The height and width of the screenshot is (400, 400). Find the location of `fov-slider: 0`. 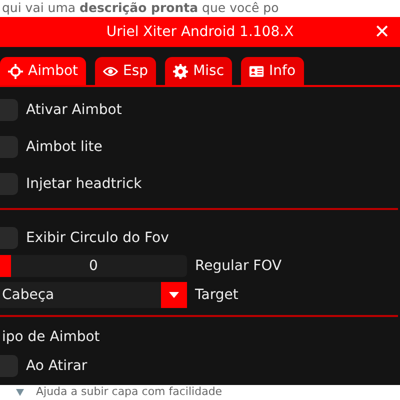

fov-slider: 0 is located at coordinates (93, 266).